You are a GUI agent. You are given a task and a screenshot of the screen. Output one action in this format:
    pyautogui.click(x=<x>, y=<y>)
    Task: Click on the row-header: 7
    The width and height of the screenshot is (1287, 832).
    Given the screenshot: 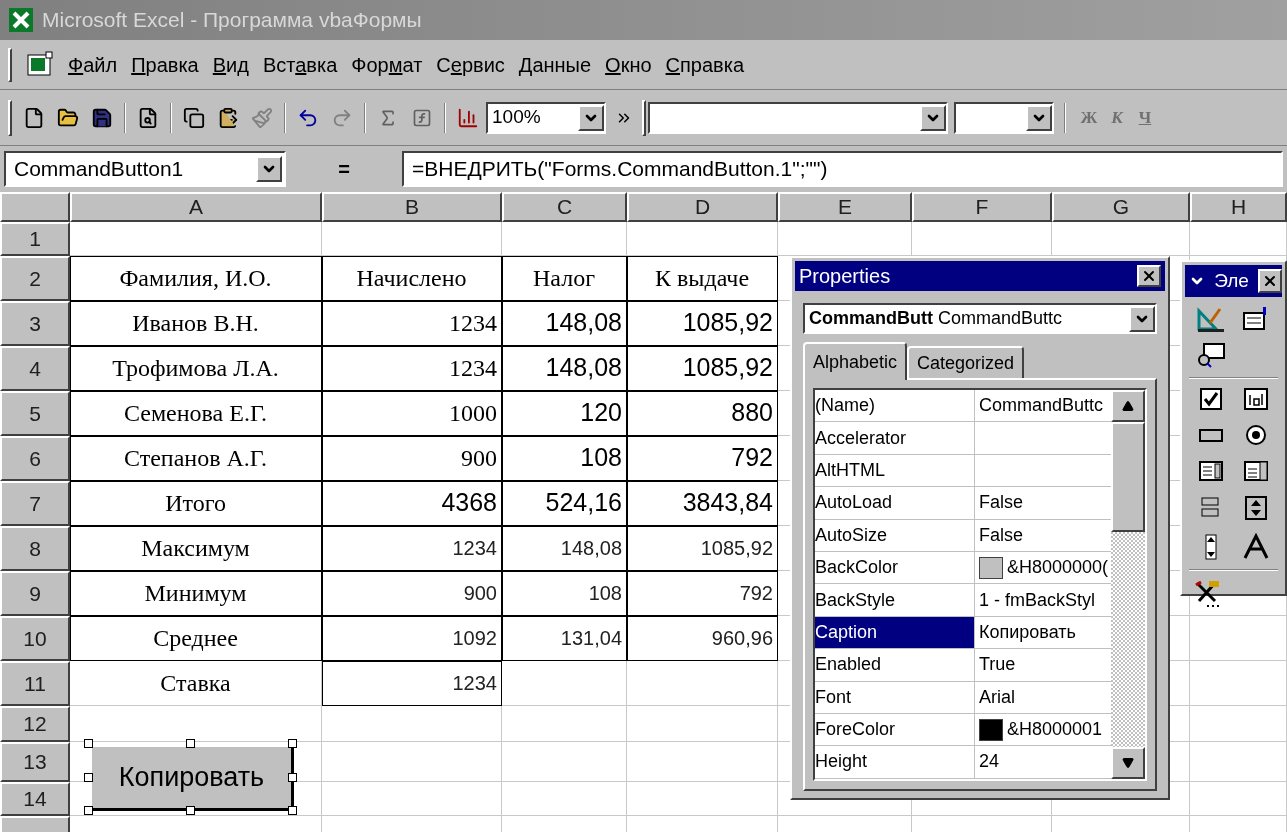 What is the action you would take?
    pyautogui.click(x=35, y=503)
    